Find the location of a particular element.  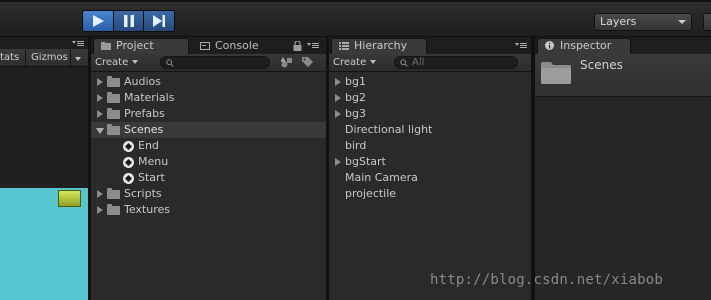

folder-row: Prefabs is located at coordinates (208, 114).